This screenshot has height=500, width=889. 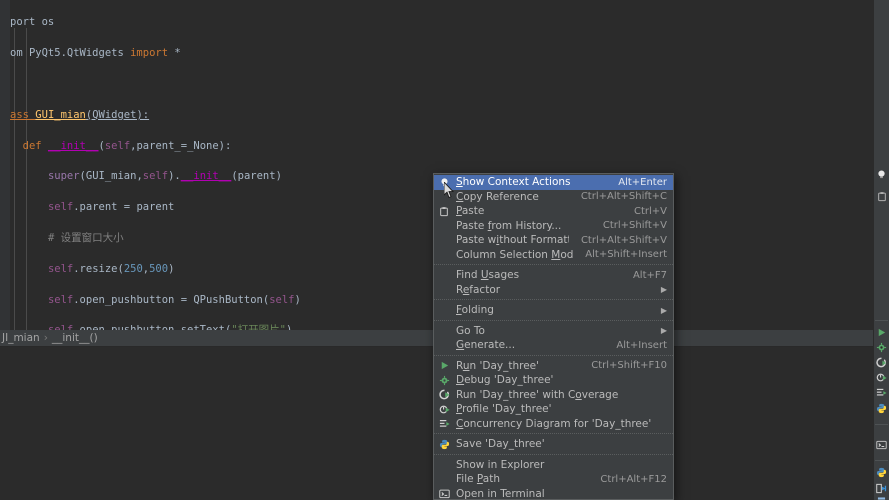 What do you see at coordinates (623, 197) in the screenshot?
I see `menu-item-shortcut: Ctrl+Alt+Shift+C` at bounding box center [623, 197].